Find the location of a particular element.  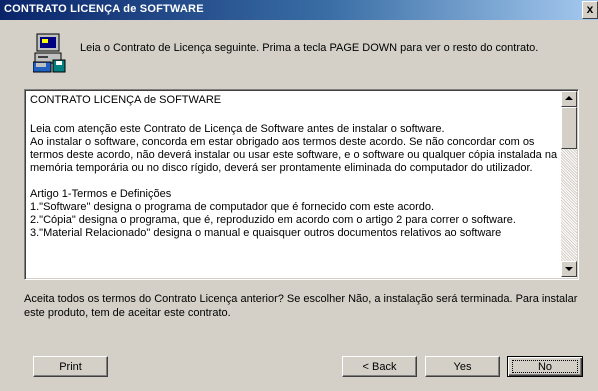

no-button: No is located at coordinates (545, 366).